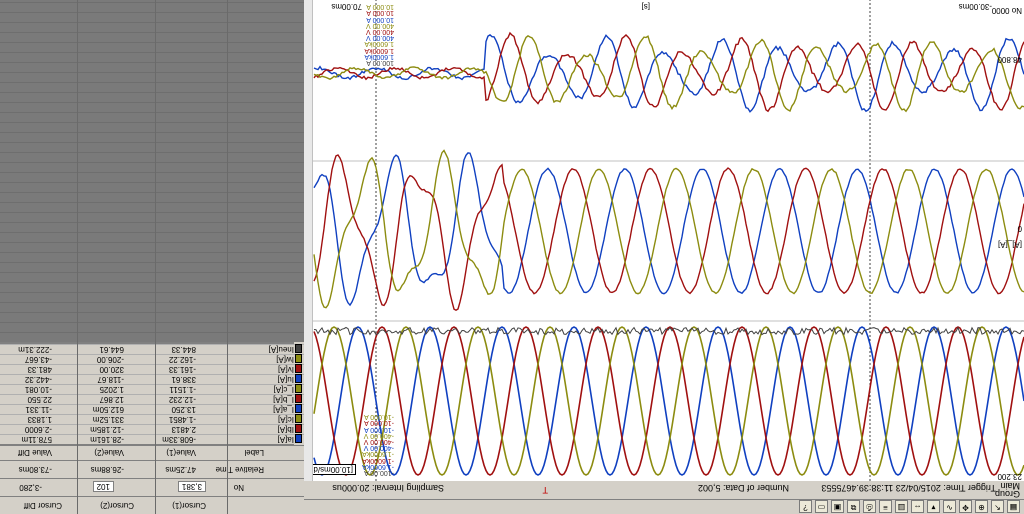 The height and width of the screenshot is (514, 1024). I want to click on table-row: Ia[A] -608.33m -28.161m 578.11m, so click(152, 439).